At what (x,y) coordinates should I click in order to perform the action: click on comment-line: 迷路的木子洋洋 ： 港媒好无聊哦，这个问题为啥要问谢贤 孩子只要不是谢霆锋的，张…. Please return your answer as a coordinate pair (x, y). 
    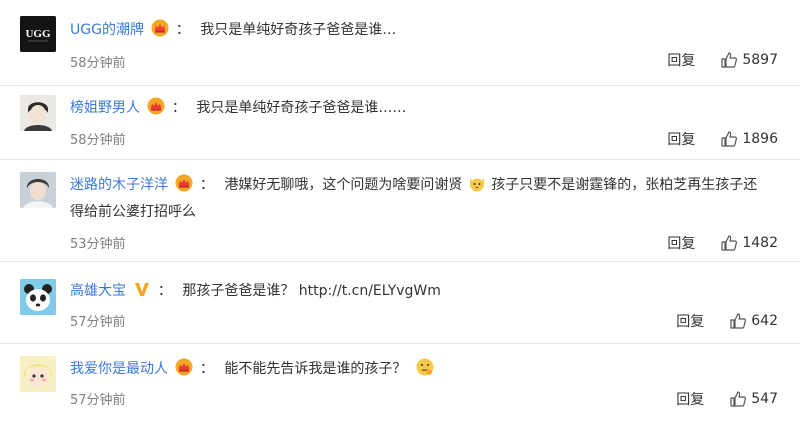
    Looking at the image, I should click on (420, 199).